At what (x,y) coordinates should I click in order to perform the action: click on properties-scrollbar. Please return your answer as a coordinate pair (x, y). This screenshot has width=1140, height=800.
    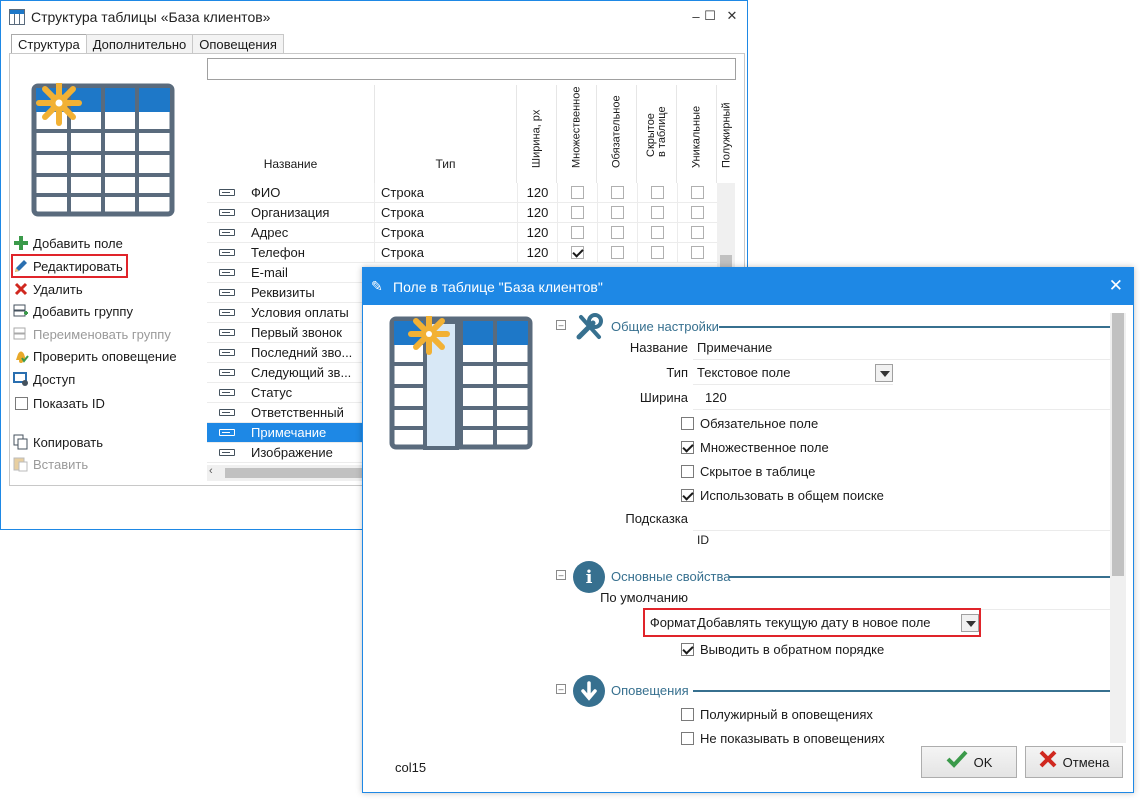
    Looking at the image, I should click on (1118, 528).